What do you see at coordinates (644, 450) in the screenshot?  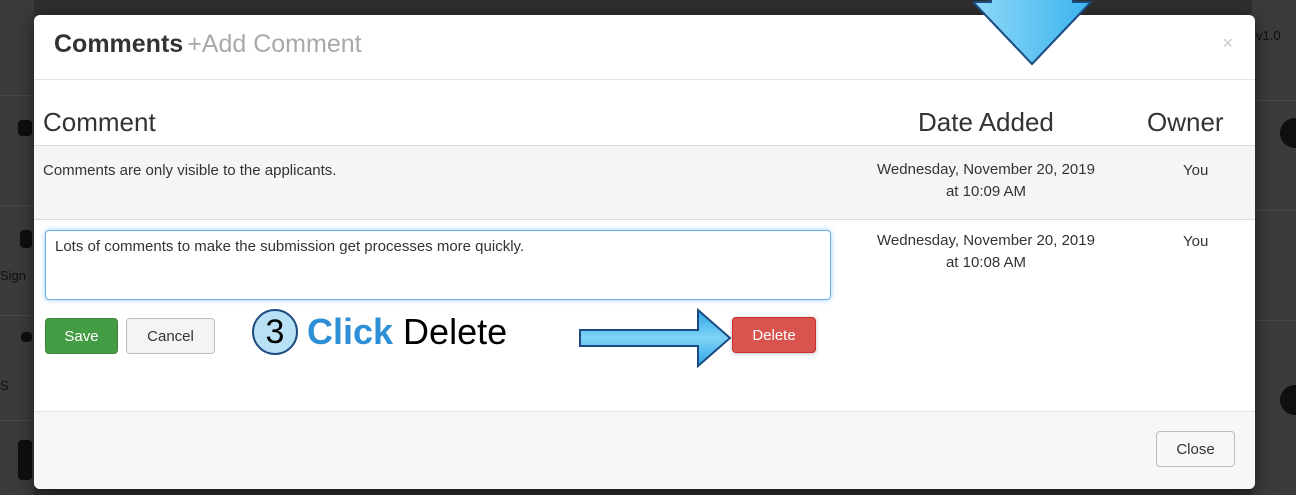 I see `modal-footer: Close` at bounding box center [644, 450].